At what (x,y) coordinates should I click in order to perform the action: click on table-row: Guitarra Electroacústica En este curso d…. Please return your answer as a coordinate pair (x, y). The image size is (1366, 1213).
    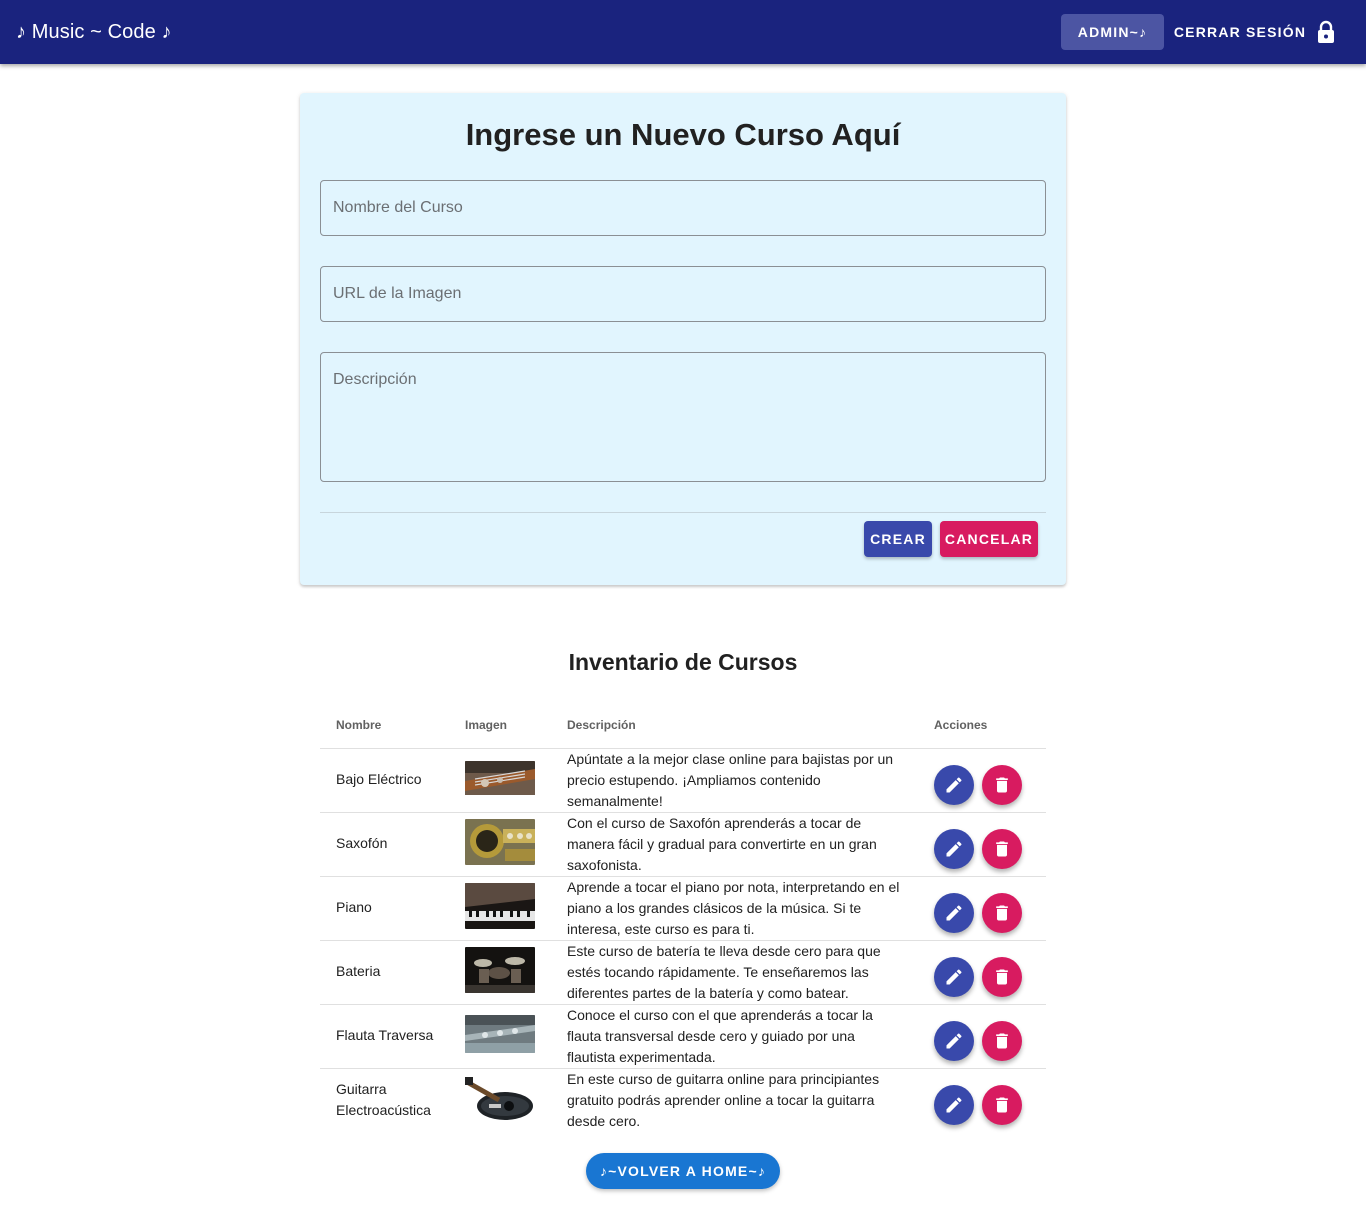
    Looking at the image, I should click on (683, 1101).